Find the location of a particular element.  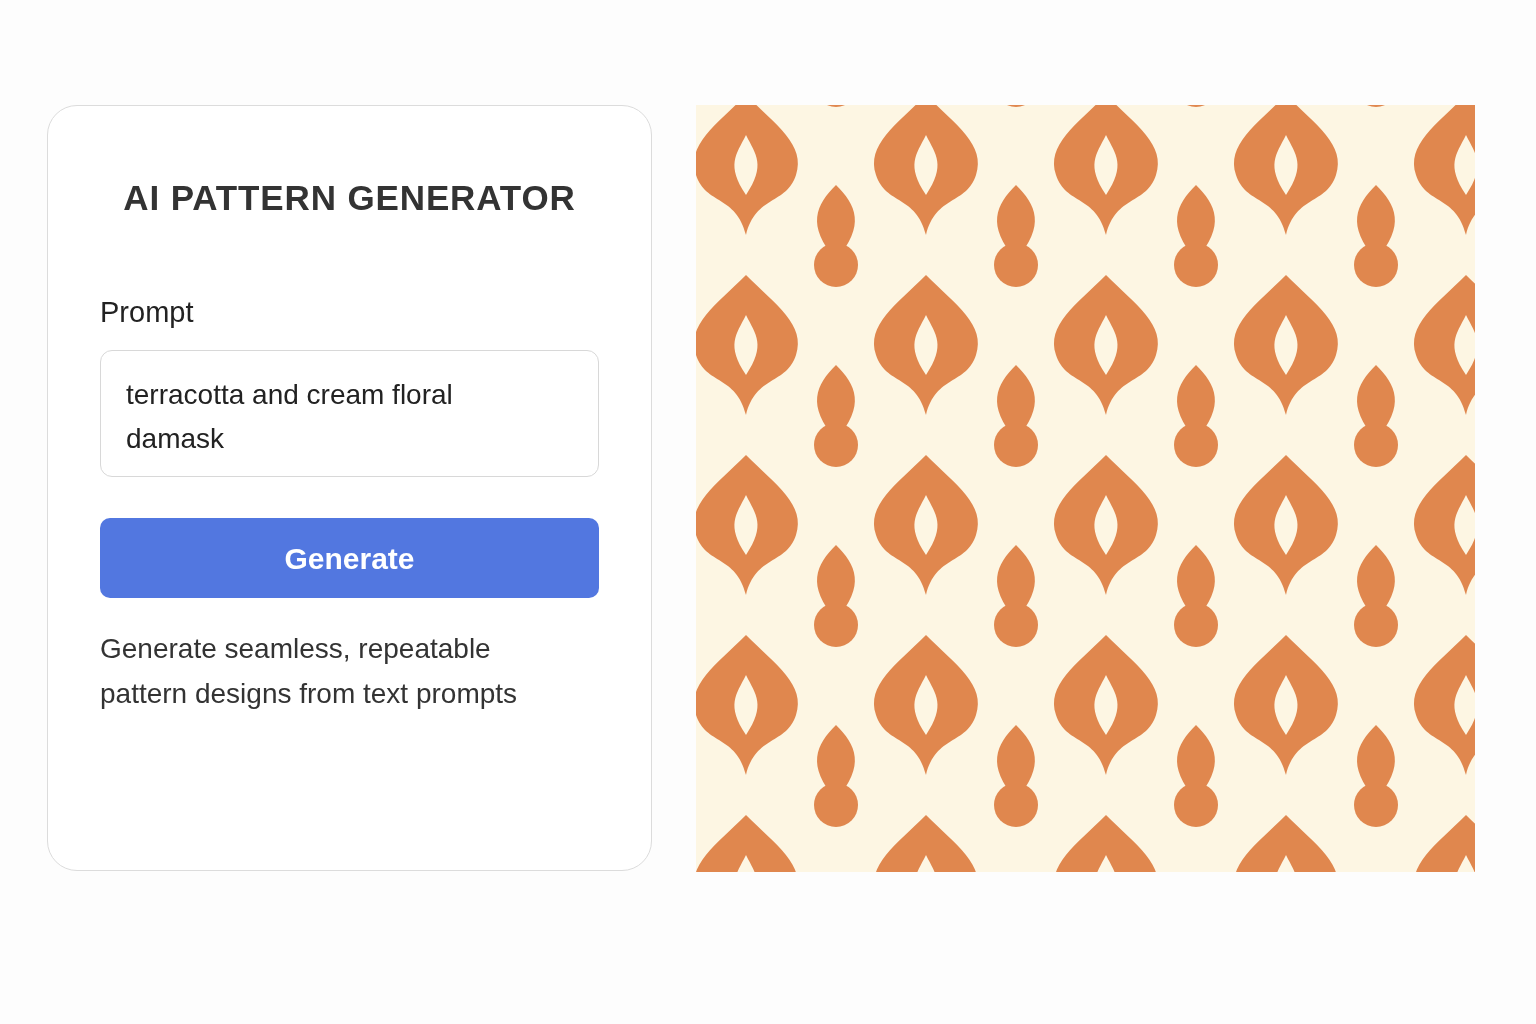

prompt-label: Prompt is located at coordinates (147, 312).